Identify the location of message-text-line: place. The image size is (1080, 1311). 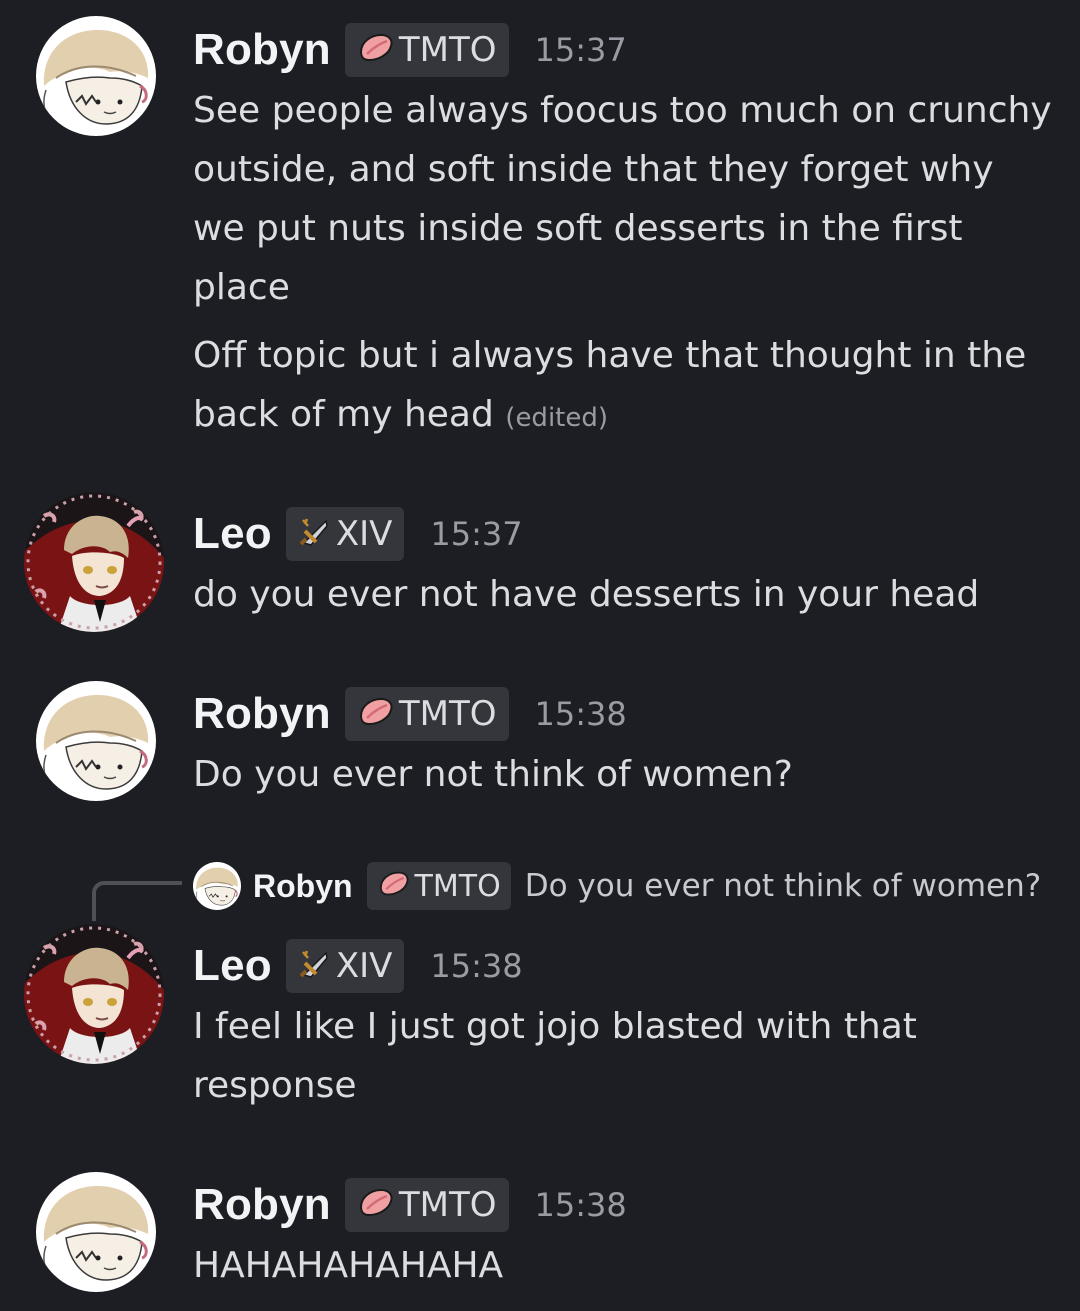
(241, 287).